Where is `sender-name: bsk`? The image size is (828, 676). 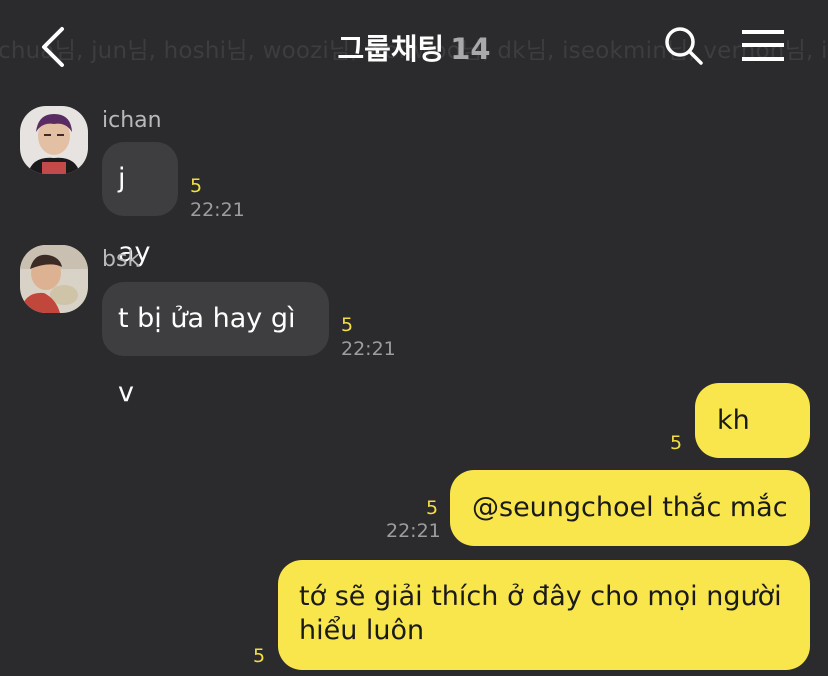 sender-name: bsk is located at coordinates (121, 259).